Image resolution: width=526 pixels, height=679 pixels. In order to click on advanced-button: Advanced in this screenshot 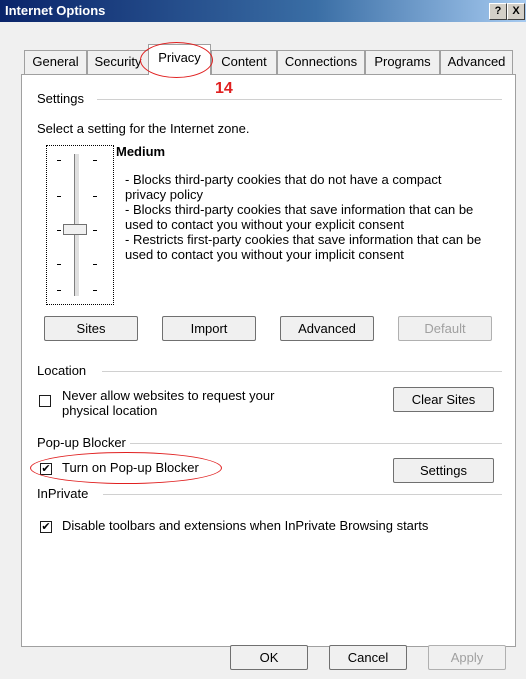, I will do `click(327, 328)`.